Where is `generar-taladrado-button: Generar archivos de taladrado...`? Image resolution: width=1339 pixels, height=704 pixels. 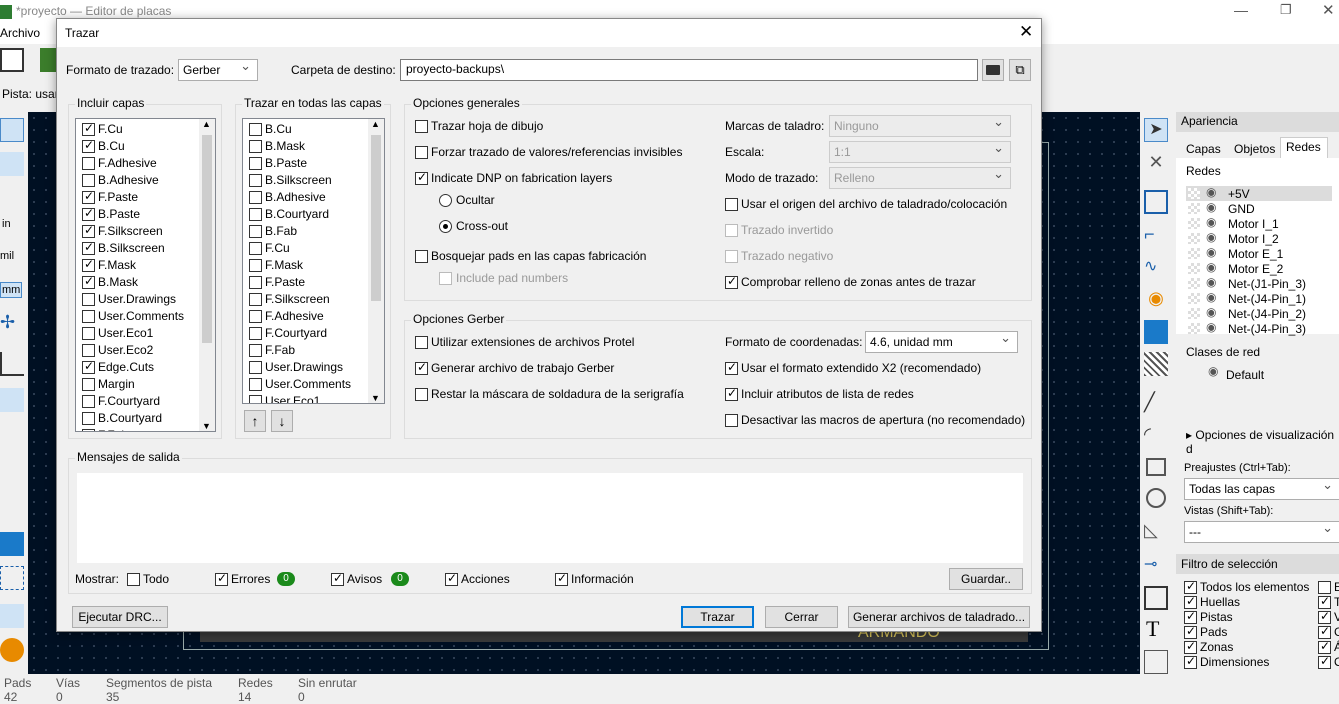 generar-taladrado-button: Generar archivos de taladrado... is located at coordinates (939, 617).